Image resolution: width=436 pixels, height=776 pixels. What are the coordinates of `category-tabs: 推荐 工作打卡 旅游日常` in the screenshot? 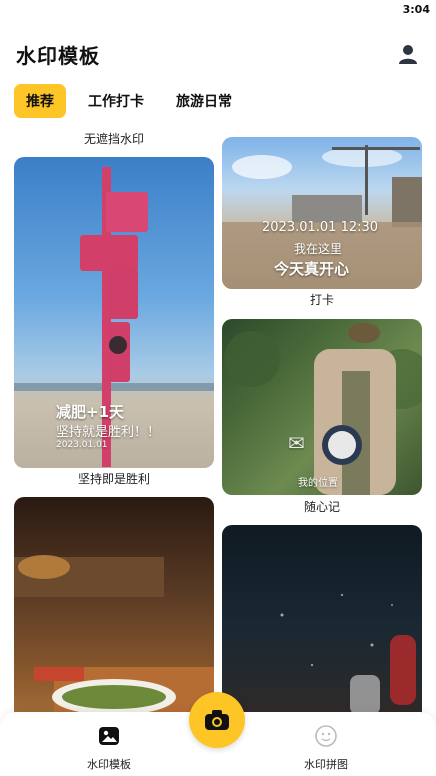 It's located at (139, 101).